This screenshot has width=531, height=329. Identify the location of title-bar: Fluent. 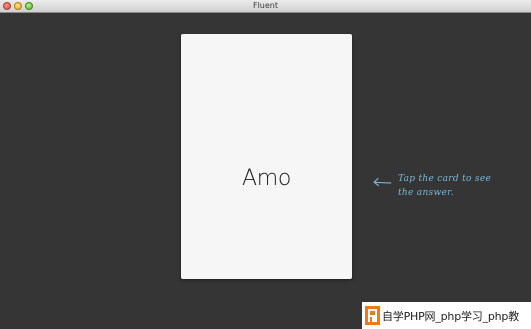
(265, 6).